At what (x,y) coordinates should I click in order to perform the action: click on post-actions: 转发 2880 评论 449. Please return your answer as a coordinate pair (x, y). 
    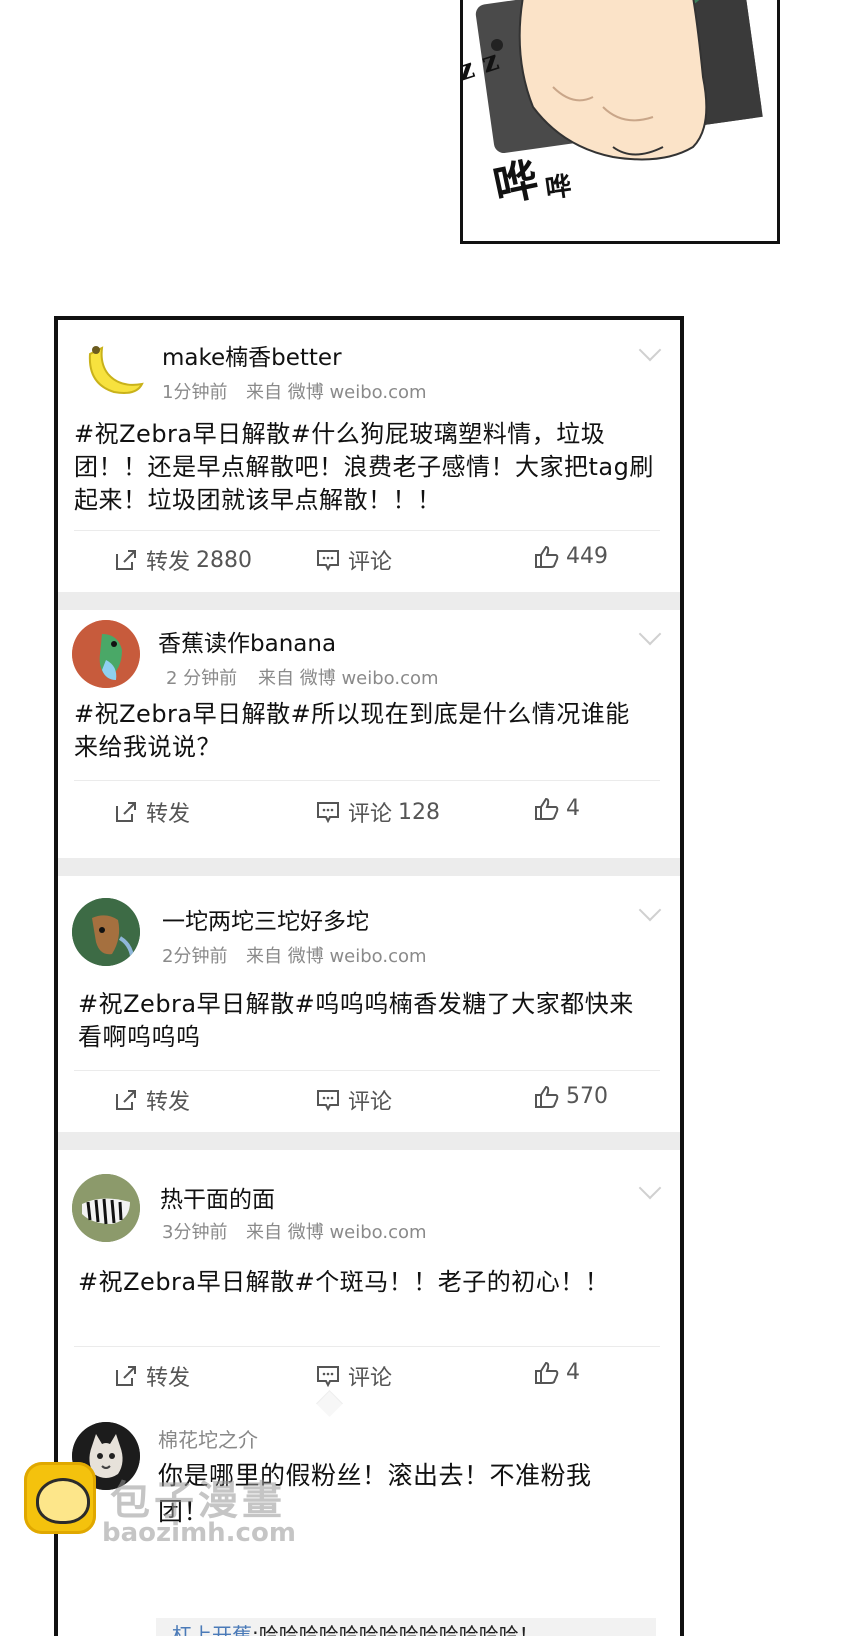
    Looking at the image, I should click on (369, 564).